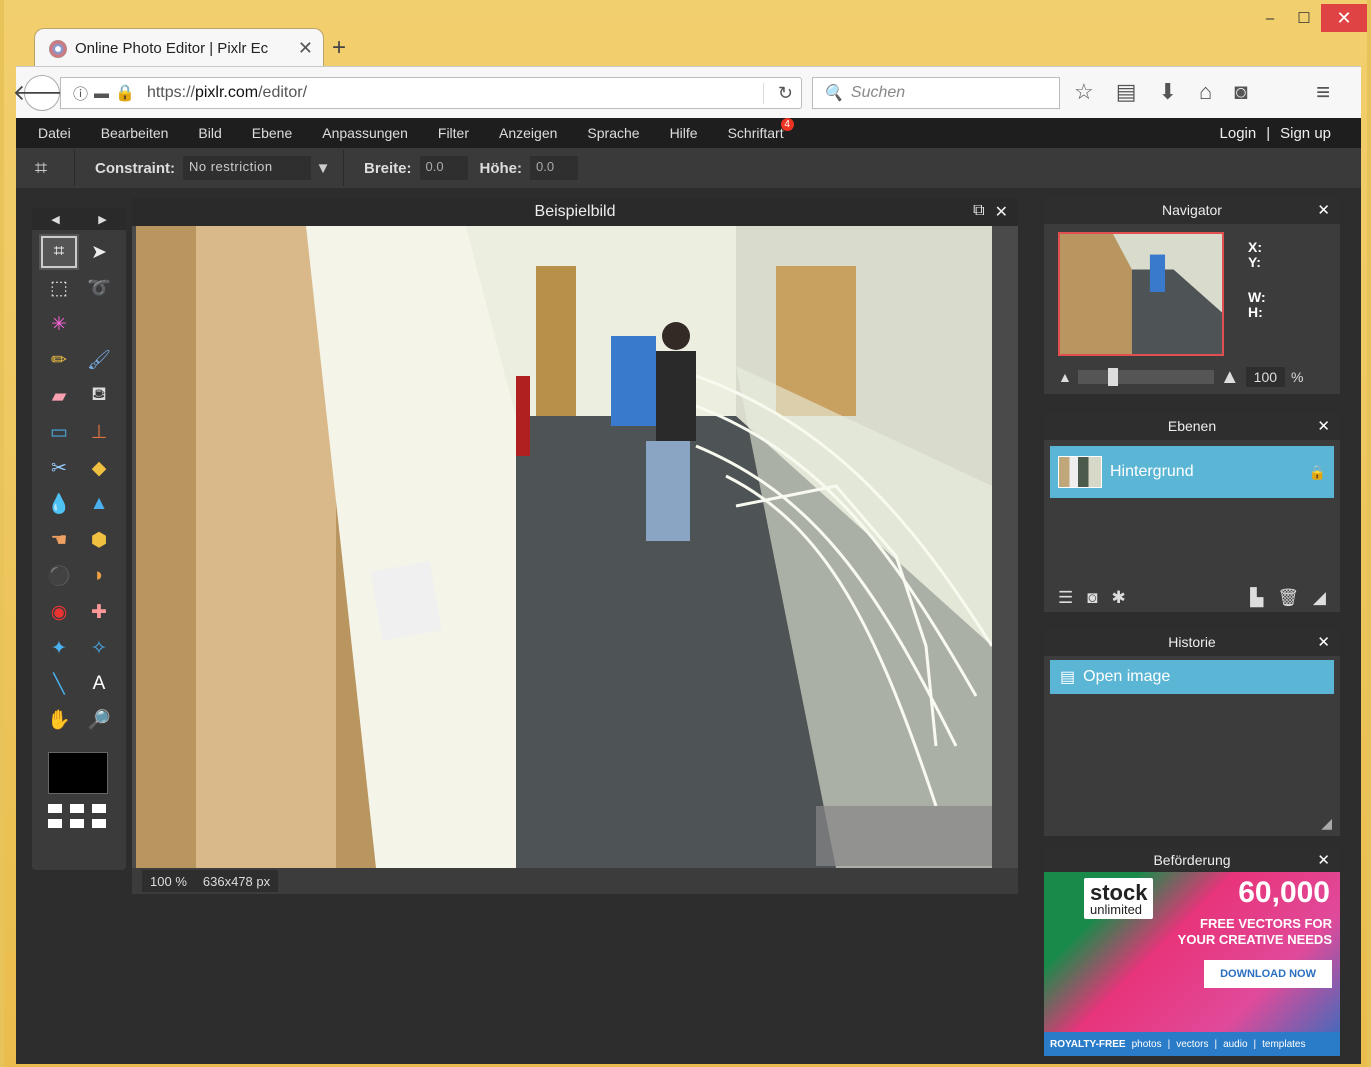  Describe the element at coordinates (1065, 377) in the screenshot. I see `zoom-out-icon: ▲` at that location.